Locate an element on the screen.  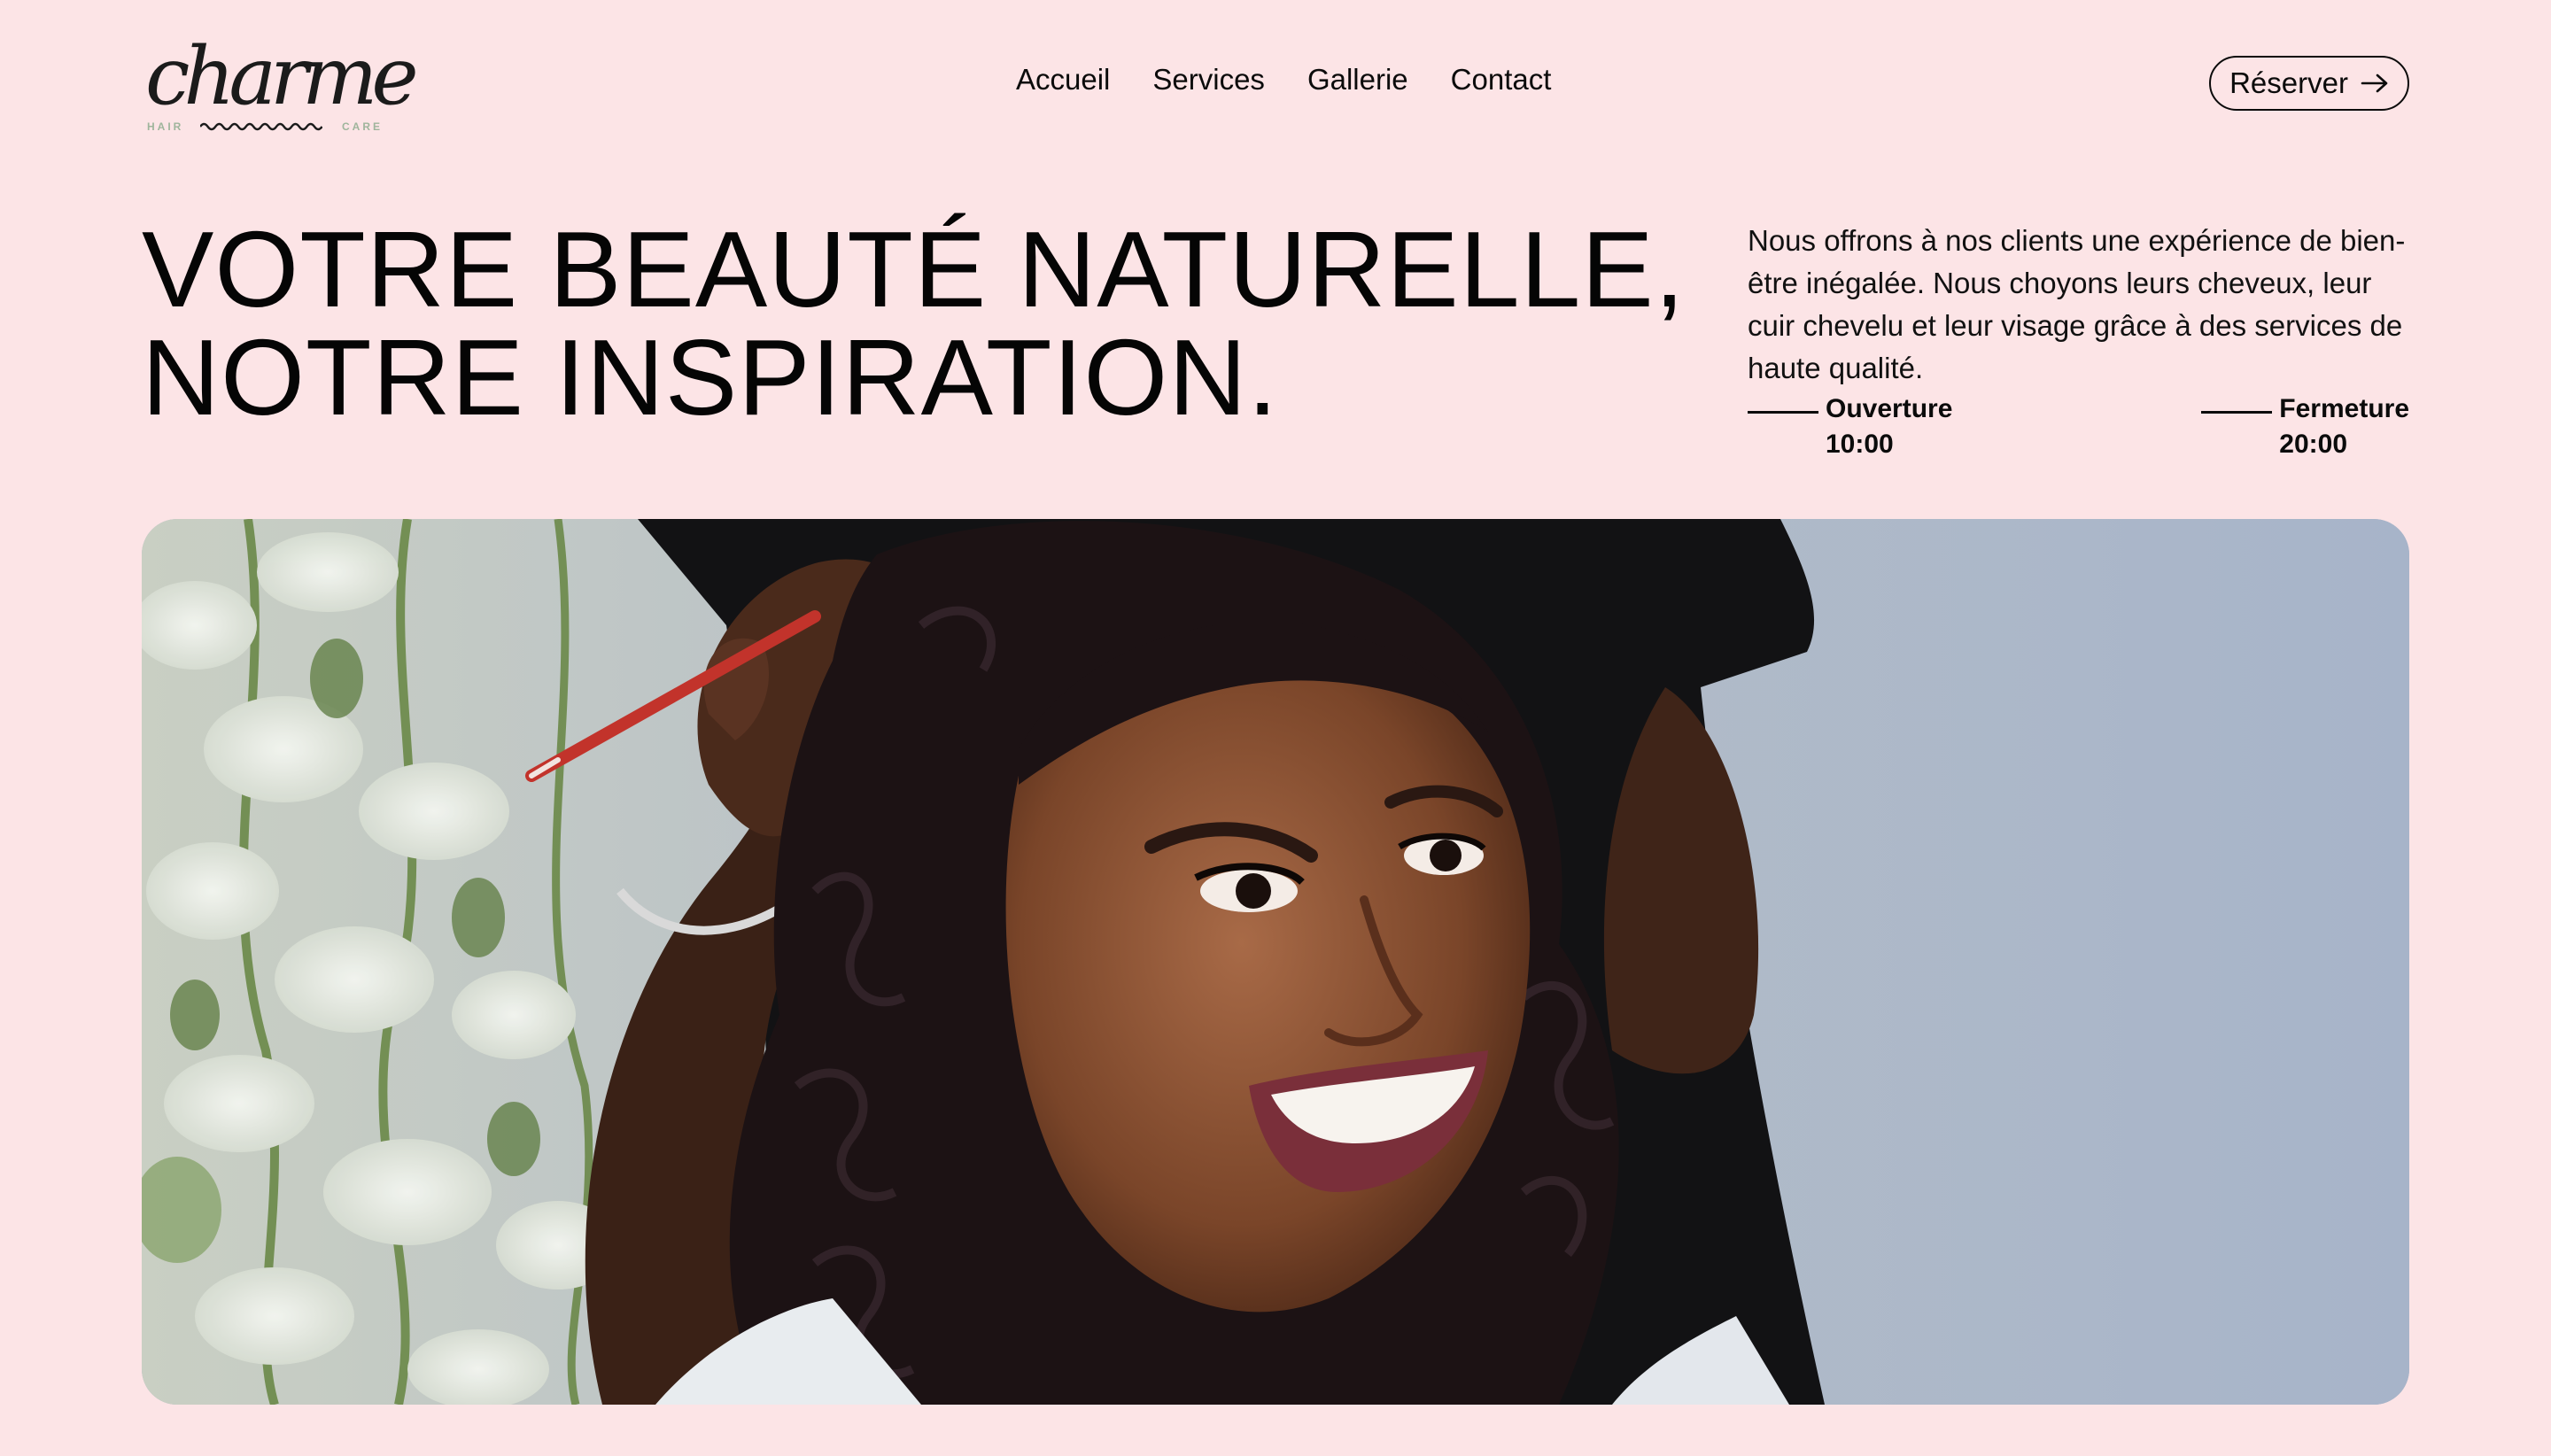
brand-logo: charme HAIR CARE is located at coordinates (282, 85).